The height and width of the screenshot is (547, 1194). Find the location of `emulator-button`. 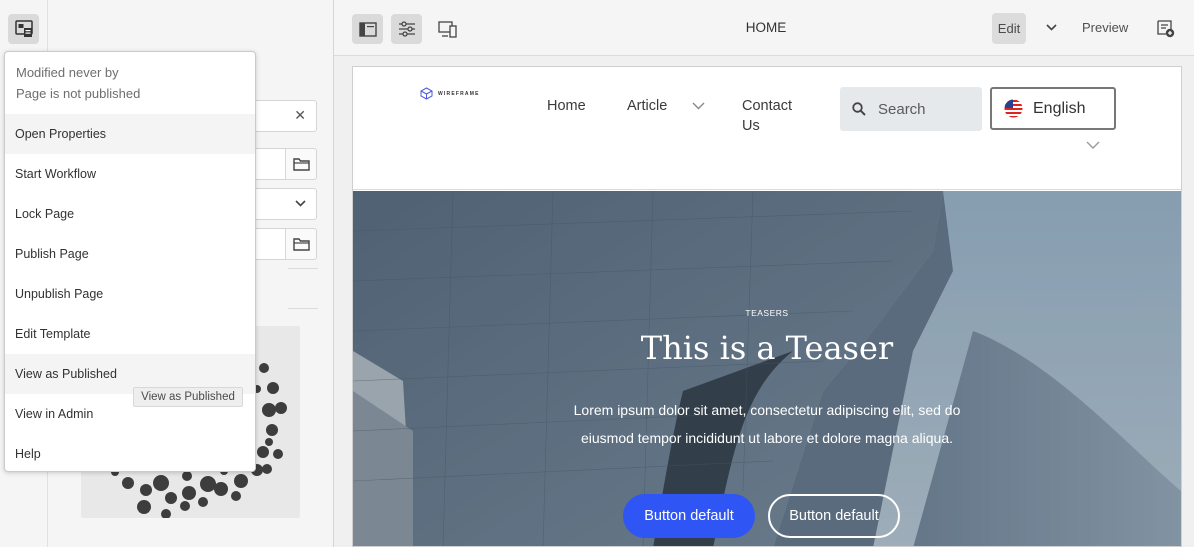

emulator-button is located at coordinates (447, 29).